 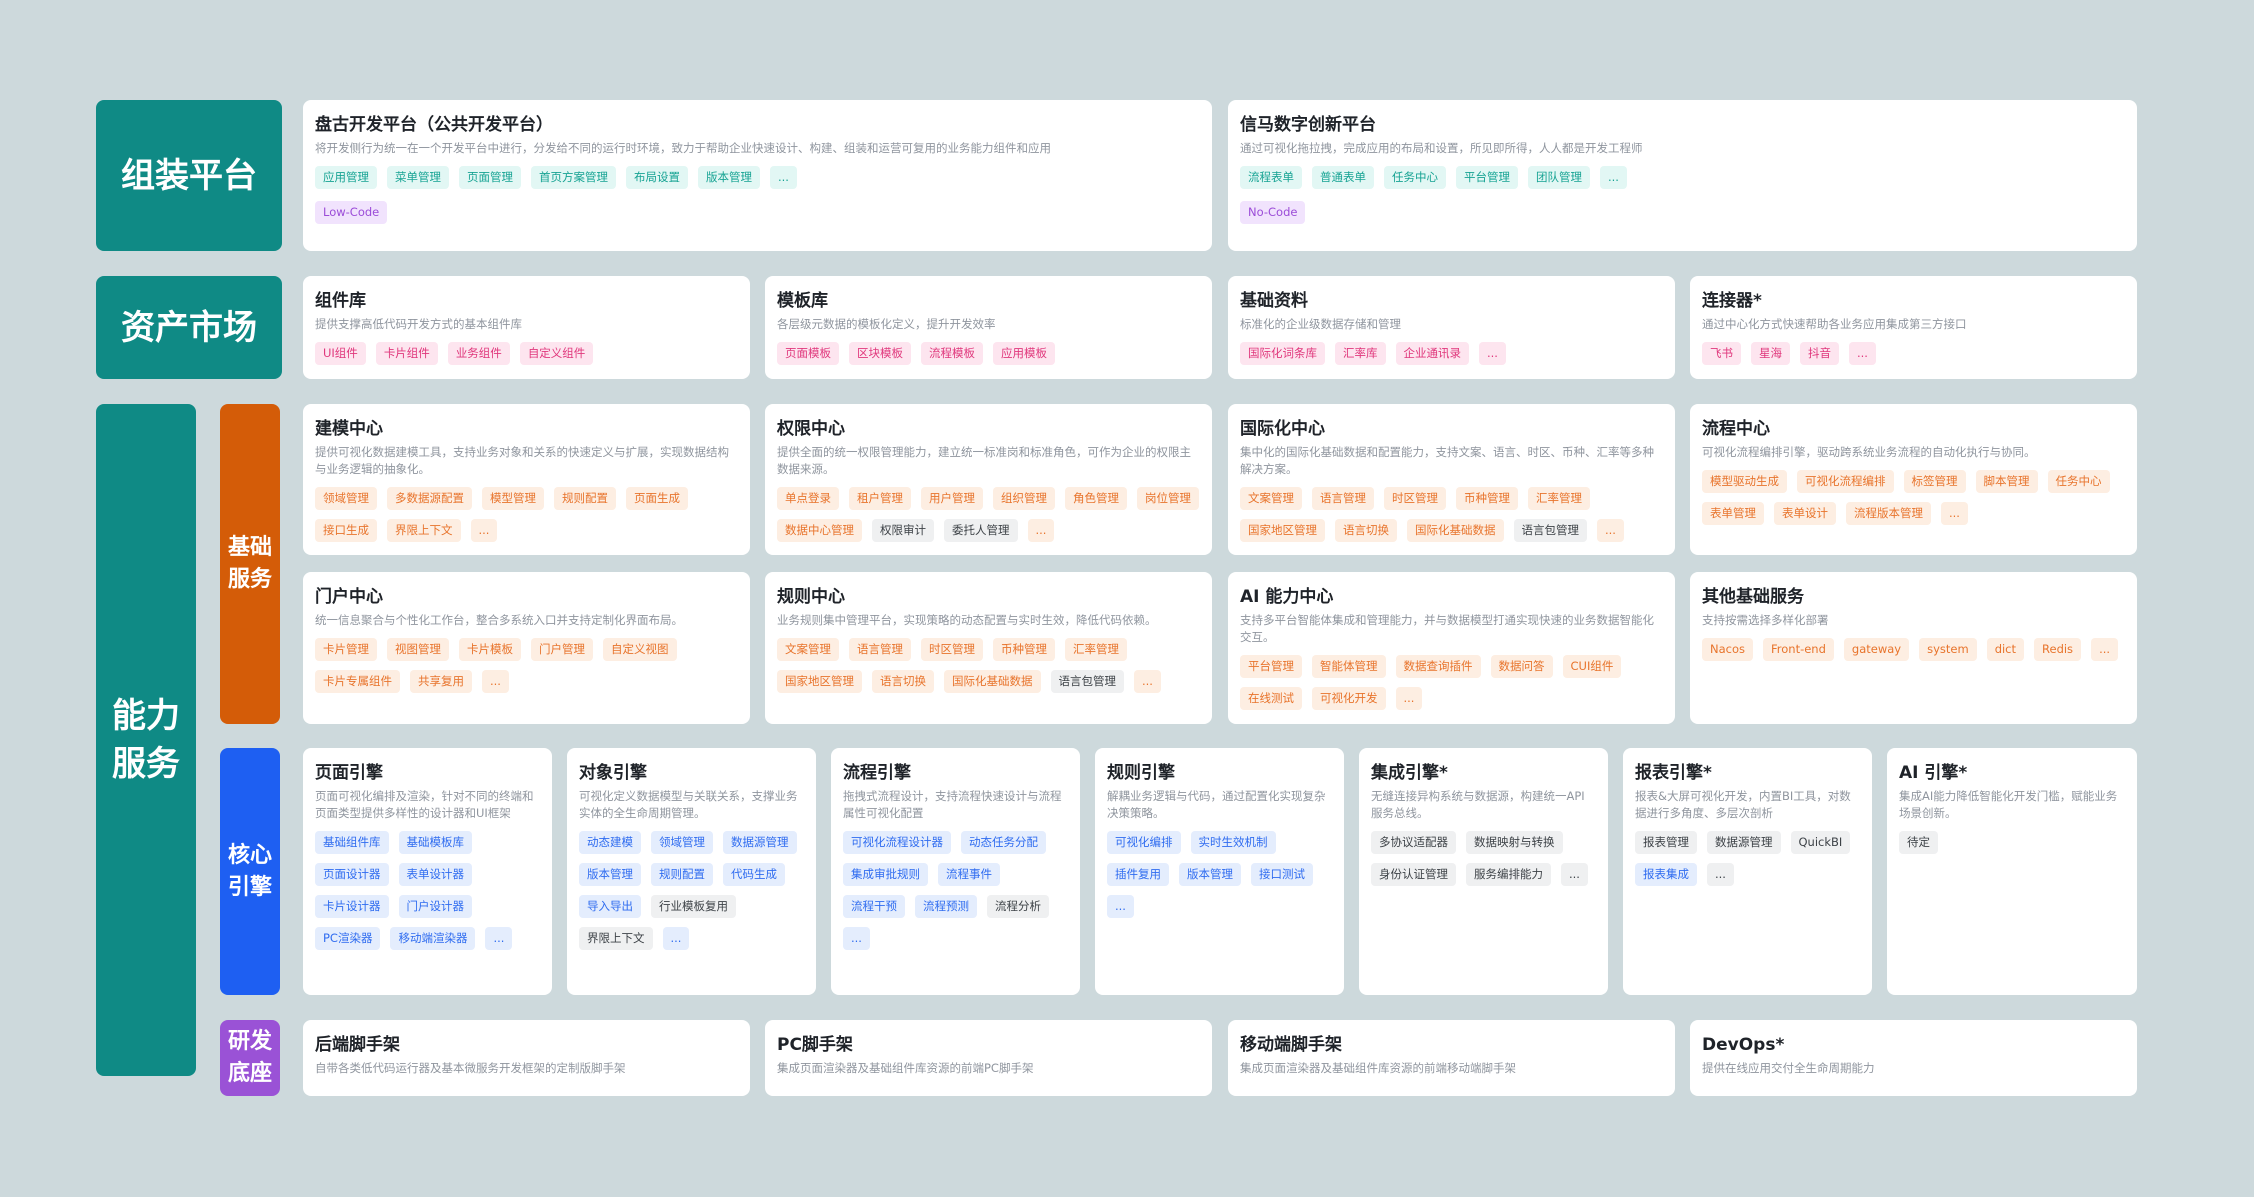 I want to click on feature-tag: 标签管理, so click(x=1934, y=481).